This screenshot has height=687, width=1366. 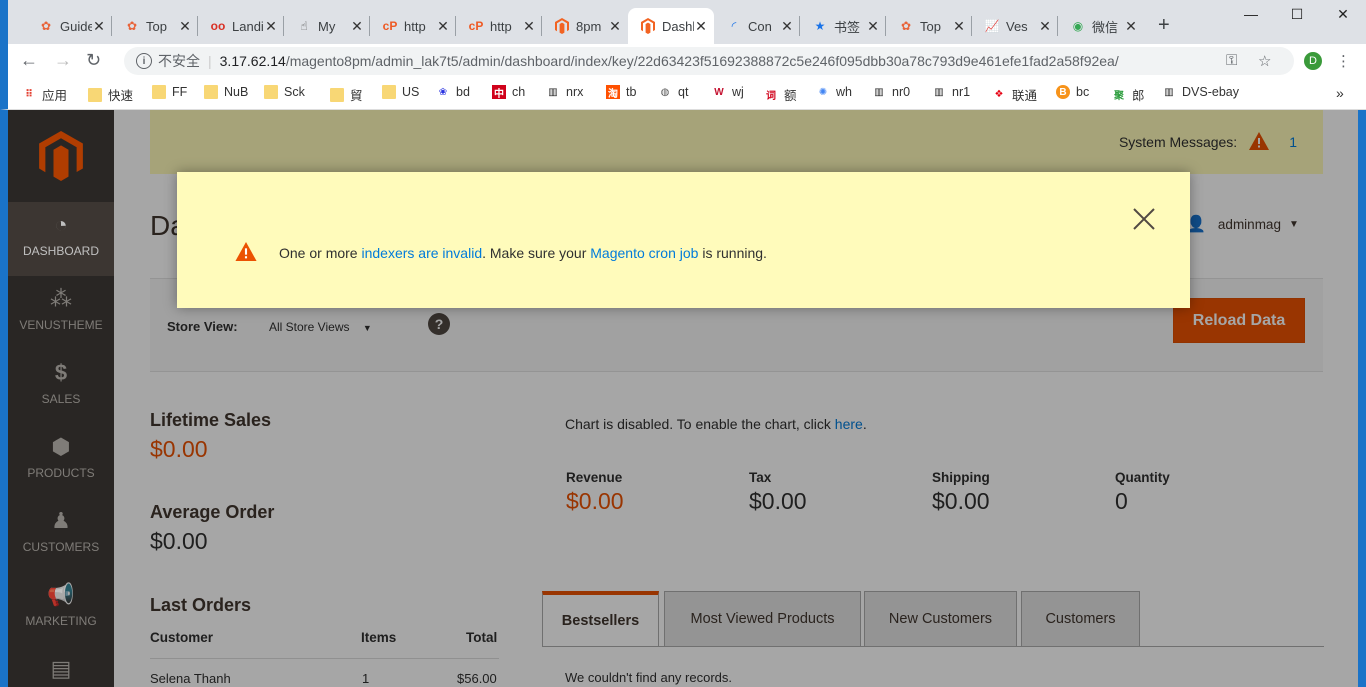 What do you see at coordinates (144, 61) in the screenshot?
I see `info-icon: i` at bounding box center [144, 61].